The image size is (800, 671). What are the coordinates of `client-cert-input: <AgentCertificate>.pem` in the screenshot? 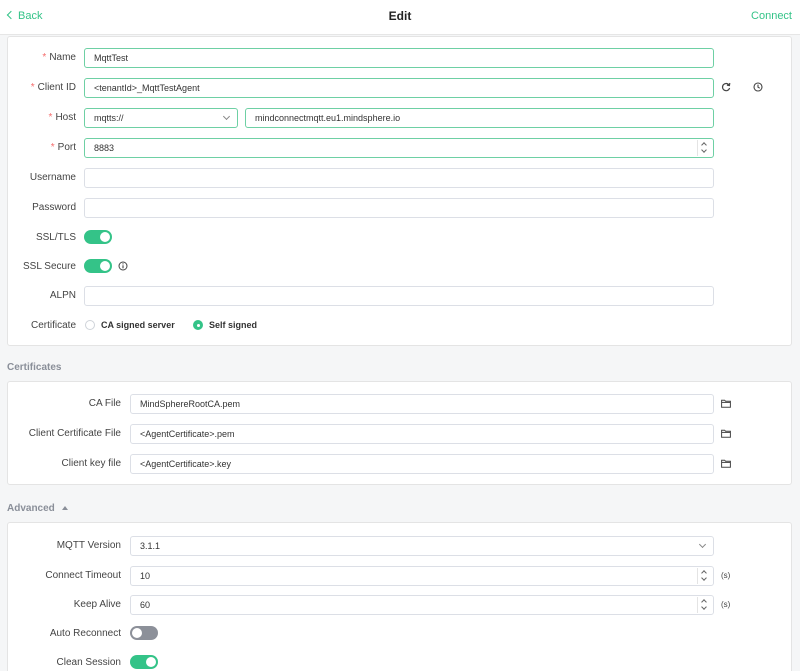 It's located at (422, 434).